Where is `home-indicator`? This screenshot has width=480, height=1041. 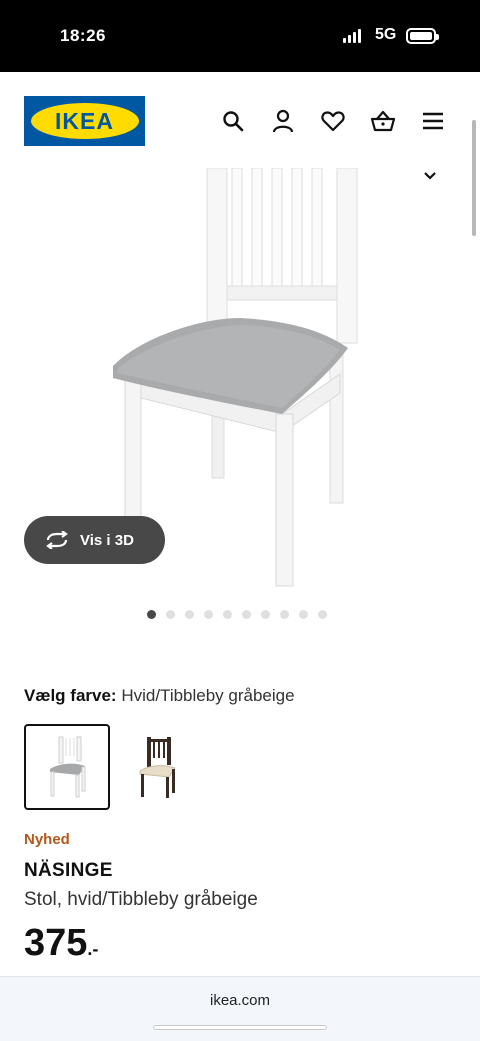 home-indicator is located at coordinates (240, 1027).